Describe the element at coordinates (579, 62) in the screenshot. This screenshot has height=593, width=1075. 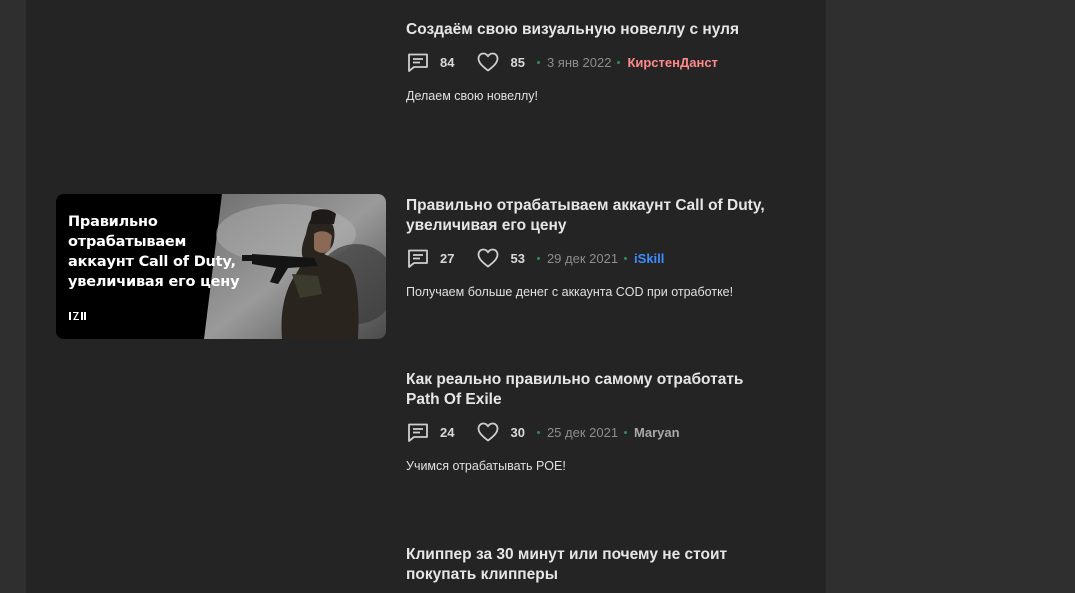
I see `article-date: 3 янв 2022` at that location.